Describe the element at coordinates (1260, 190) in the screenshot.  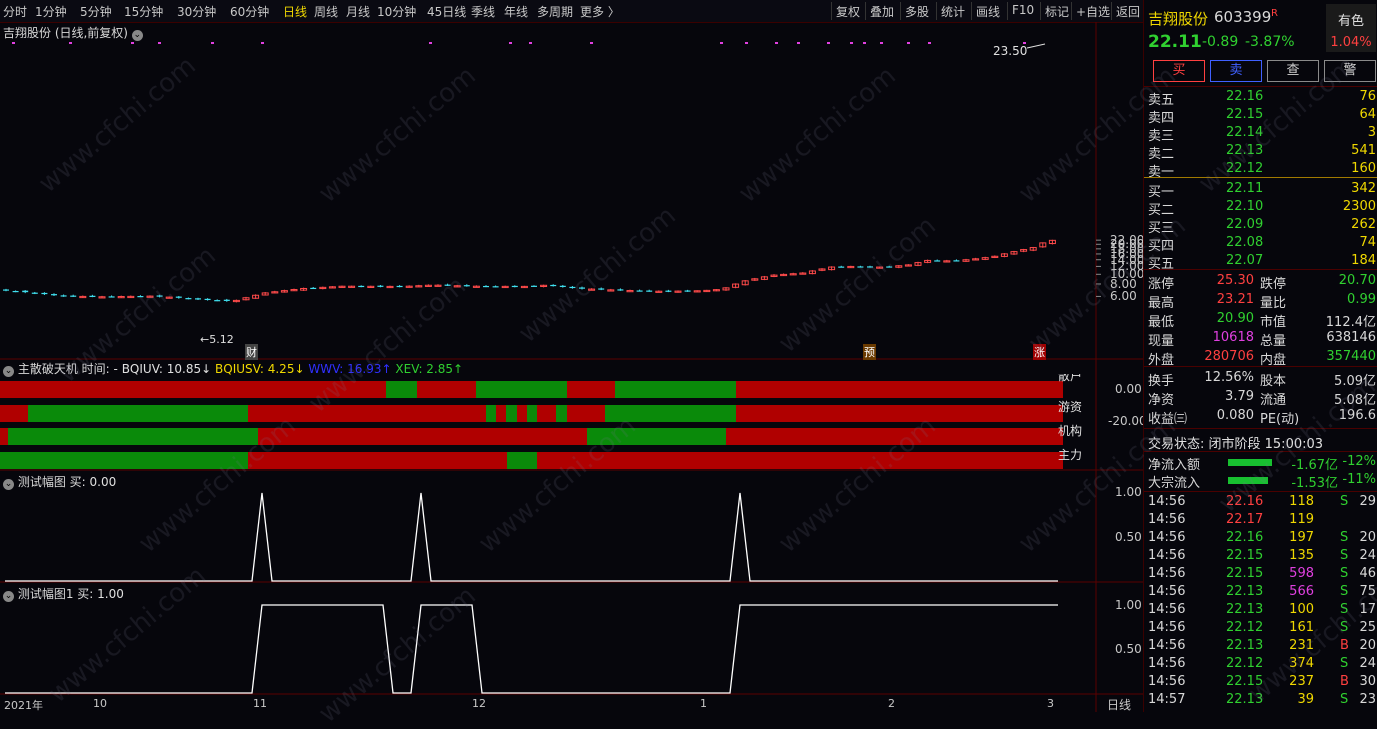
I see `bid-row: 买一 22.11 342` at that location.